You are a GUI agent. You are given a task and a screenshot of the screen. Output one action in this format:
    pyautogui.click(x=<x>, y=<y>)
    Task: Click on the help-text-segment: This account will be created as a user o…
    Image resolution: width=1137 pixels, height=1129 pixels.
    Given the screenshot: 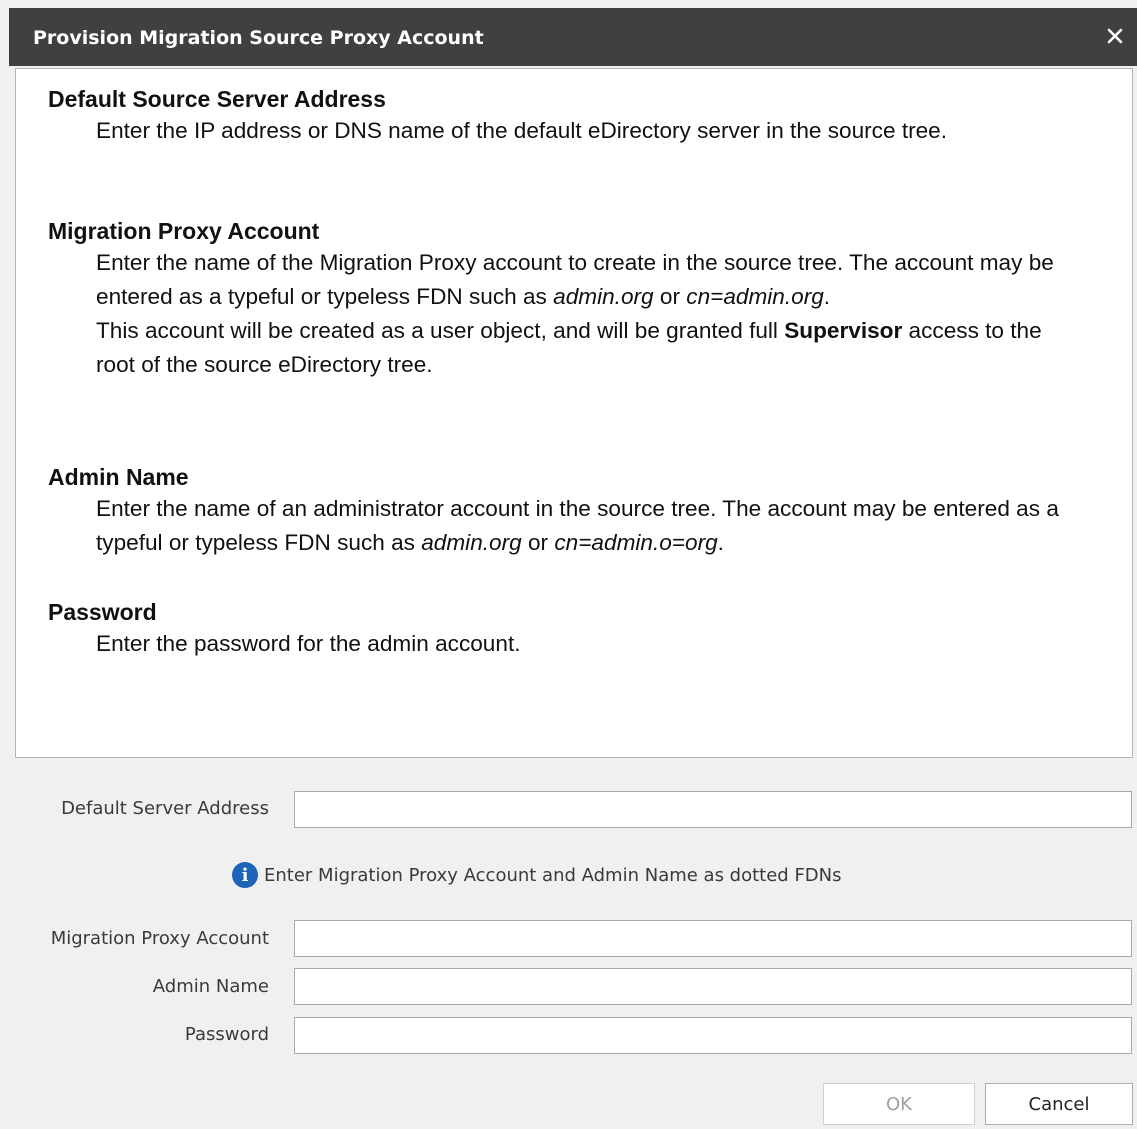 What is the action you would take?
    pyautogui.click(x=440, y=330)
    